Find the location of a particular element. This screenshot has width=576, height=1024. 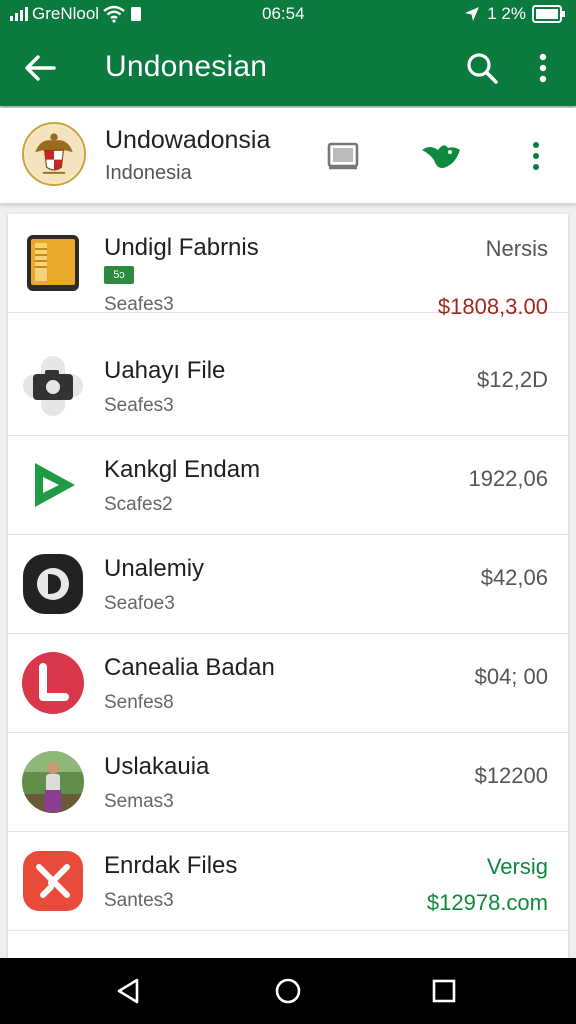

more-vert-icon is located at coordinates (543, 68).